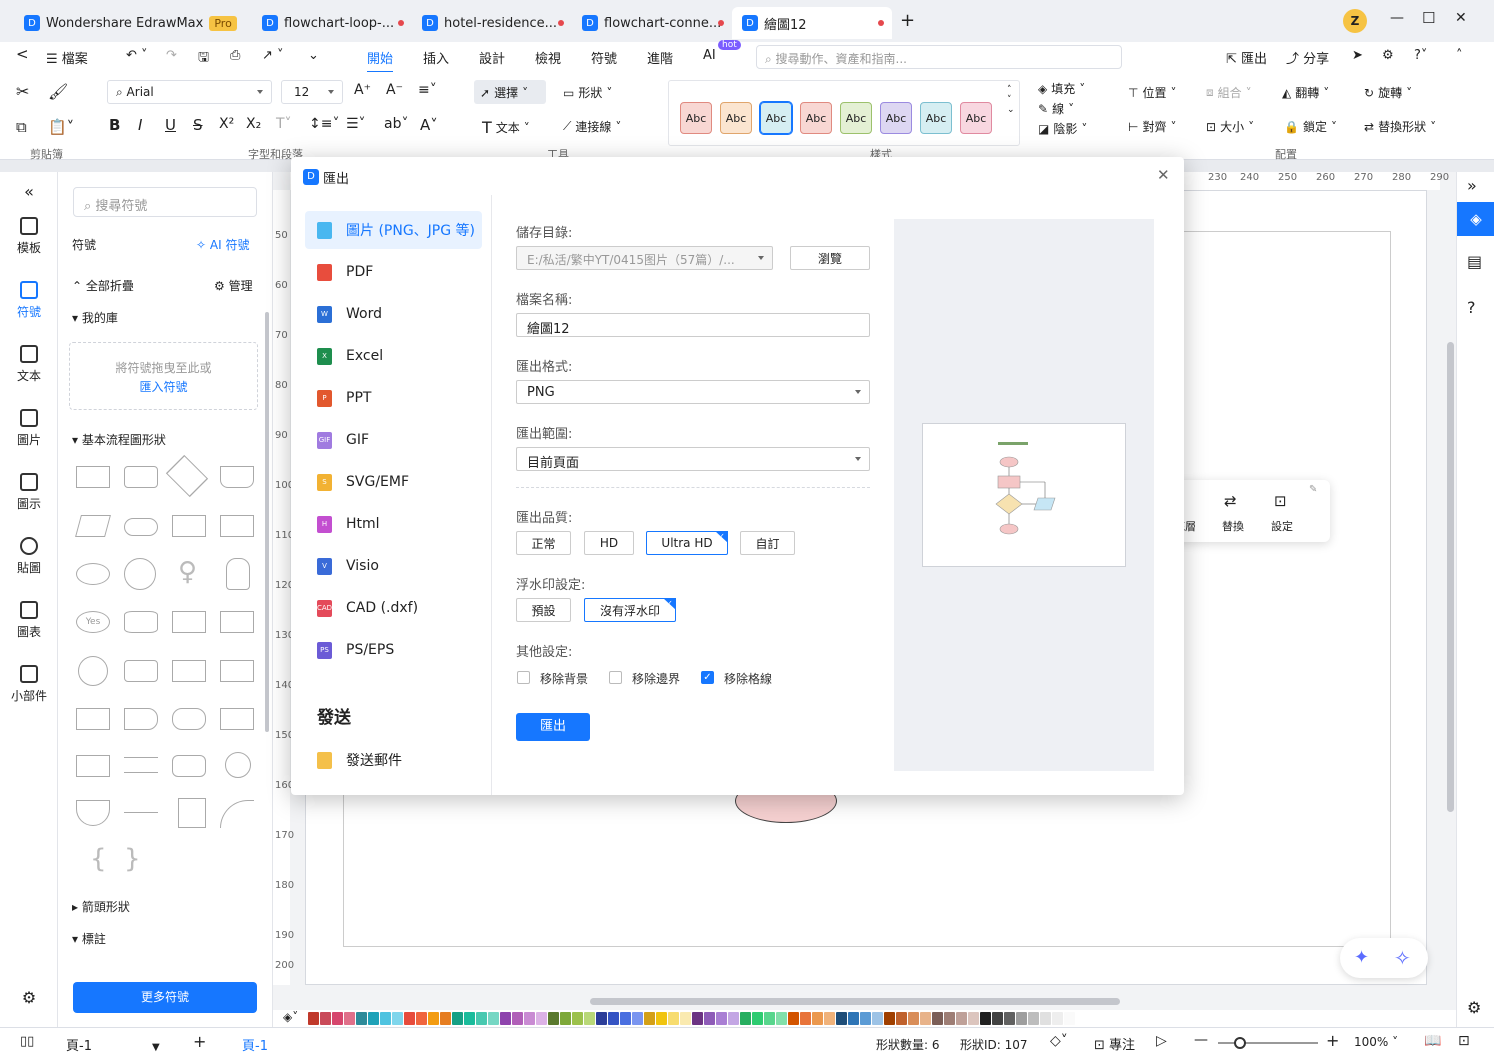 The image size is (1494, 1057). Describe the element at coordinates (237, 671) in the screenshot. I see `off-page-shape` at that location.